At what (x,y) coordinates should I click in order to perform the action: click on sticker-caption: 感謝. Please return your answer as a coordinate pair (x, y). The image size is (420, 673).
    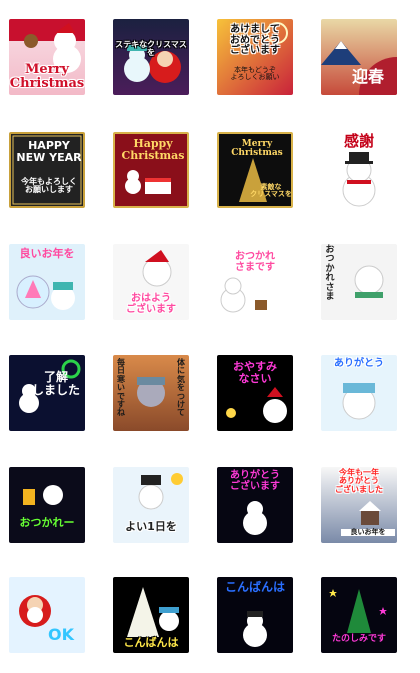
    Looking at the image, I should click on (358, 141).